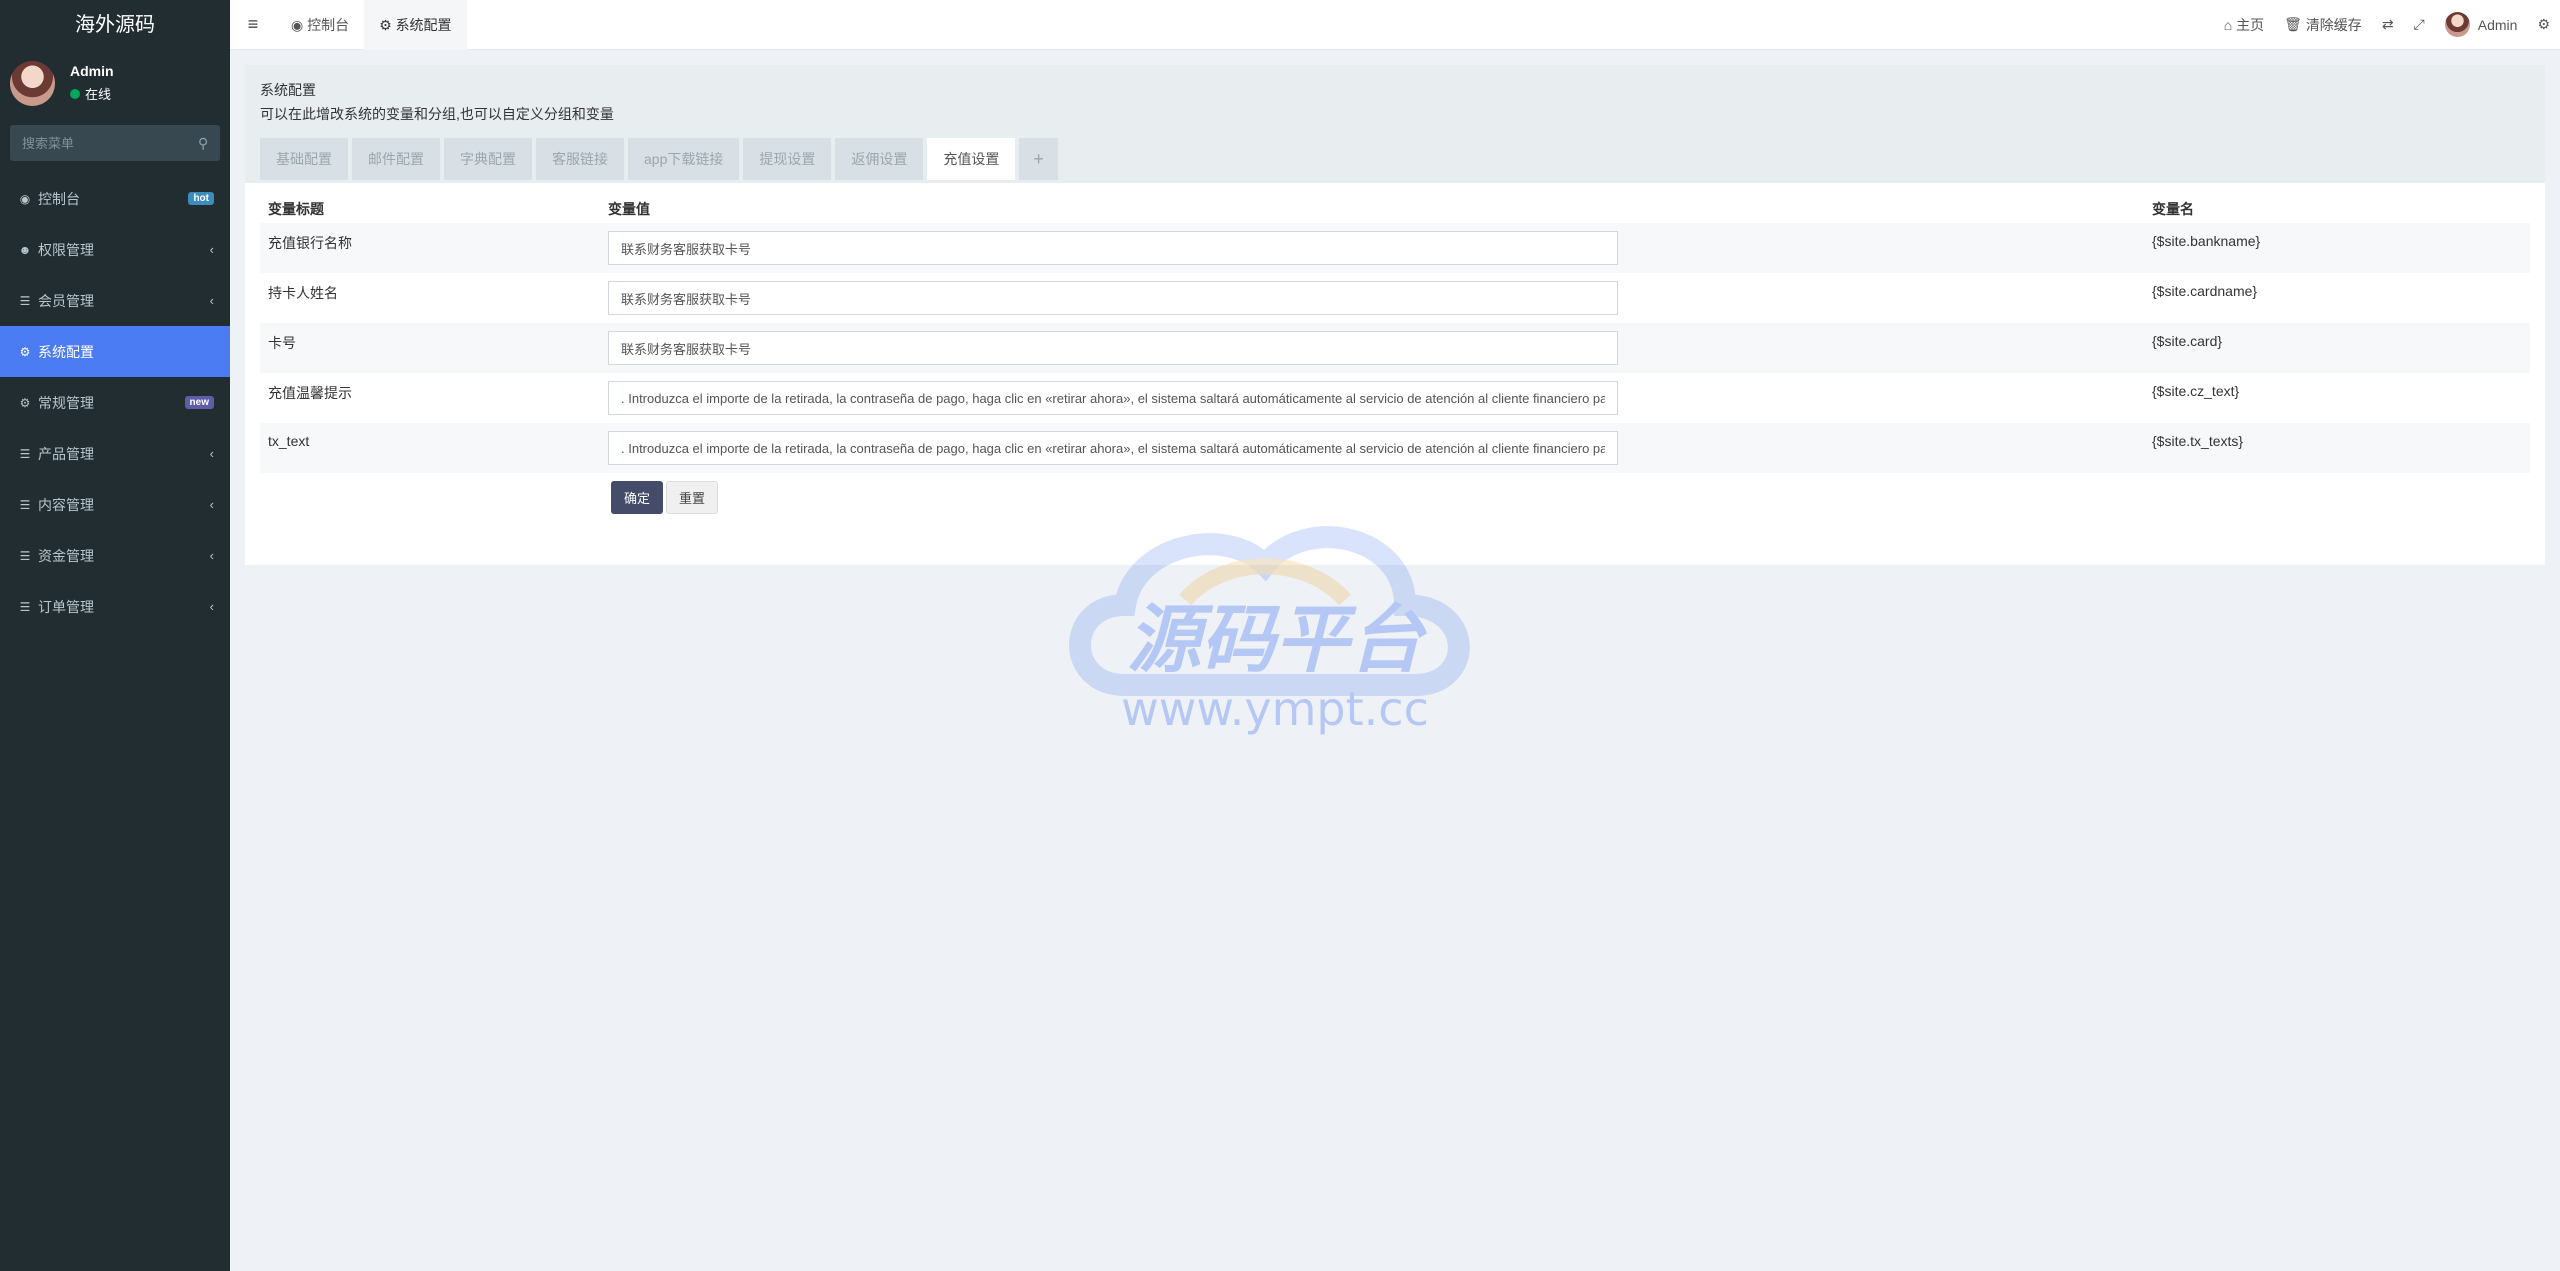 The image size is (2560, 1271). I want to click on clear-cache-label: 清除缓存, so click(2333, 24).